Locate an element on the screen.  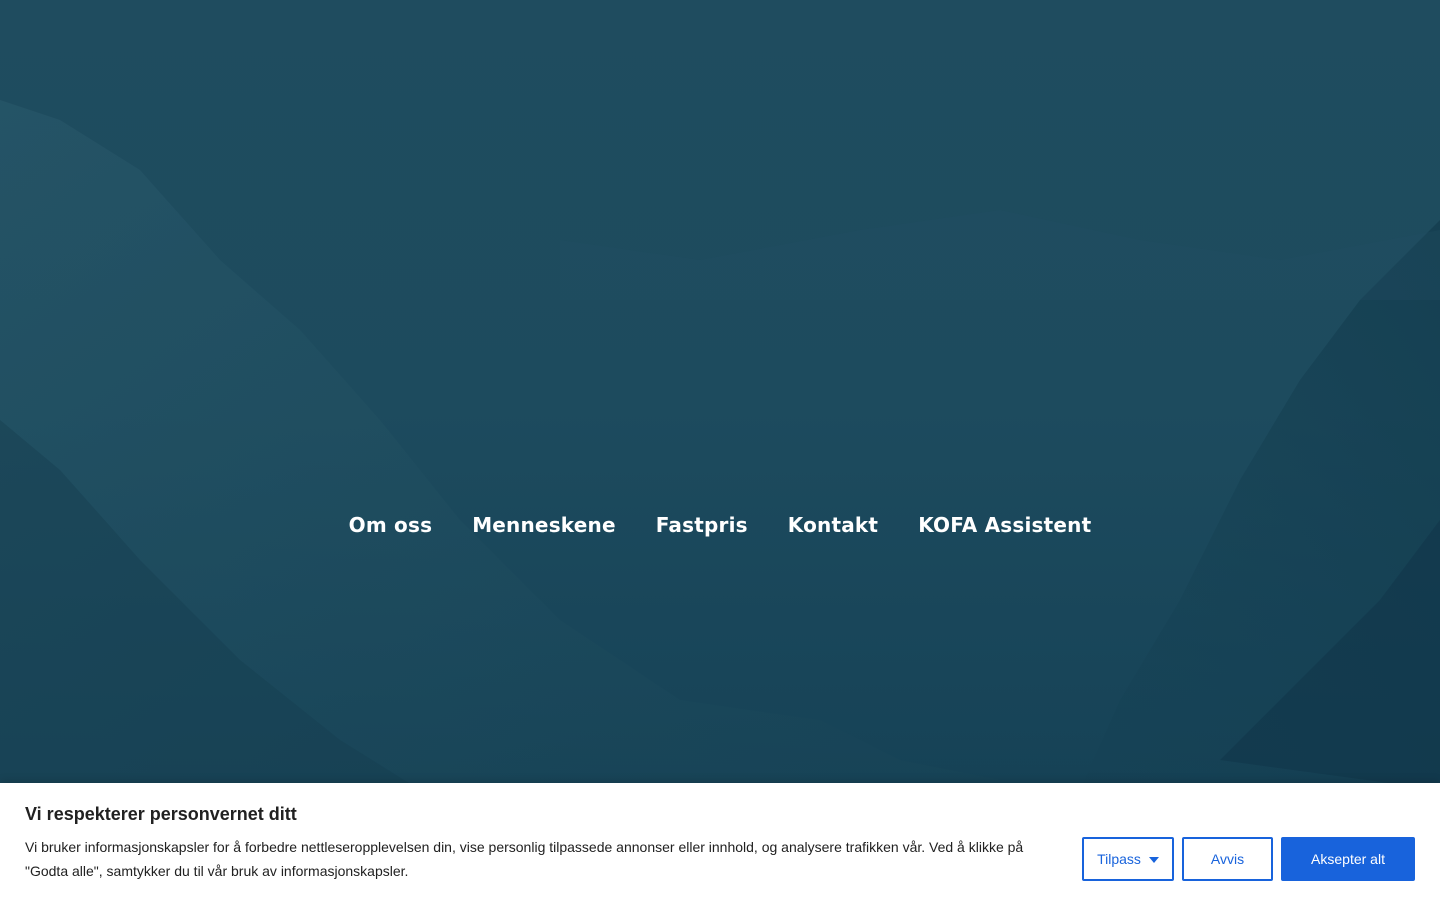
customize-button-label: Tilpass is located at coordinates (1119, 859).